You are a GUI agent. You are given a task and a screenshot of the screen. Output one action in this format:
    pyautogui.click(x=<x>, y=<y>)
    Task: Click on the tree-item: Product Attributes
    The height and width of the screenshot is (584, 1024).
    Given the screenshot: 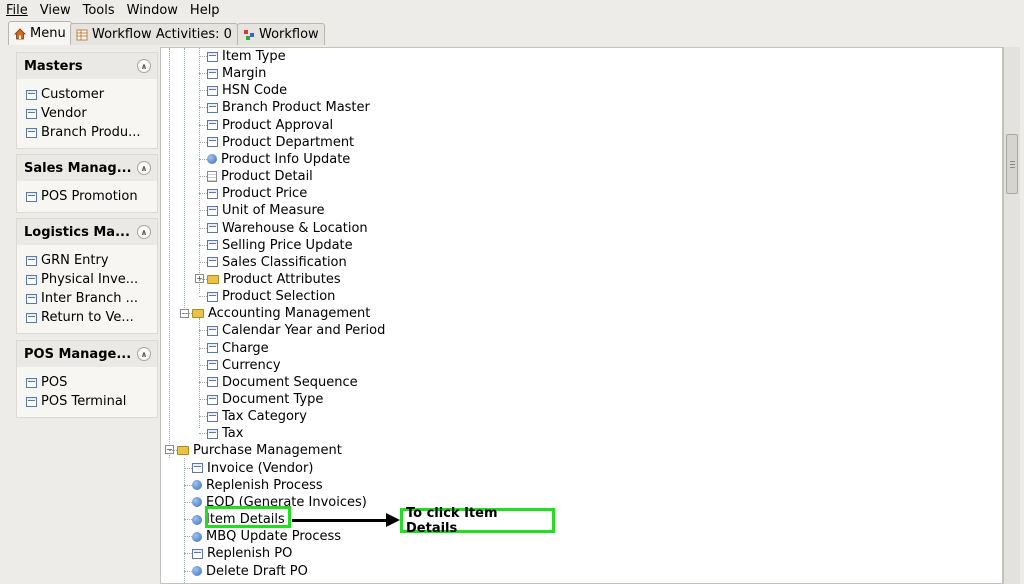 What is the action you would take?
    pyautogui.click(x=270, y=279)
    